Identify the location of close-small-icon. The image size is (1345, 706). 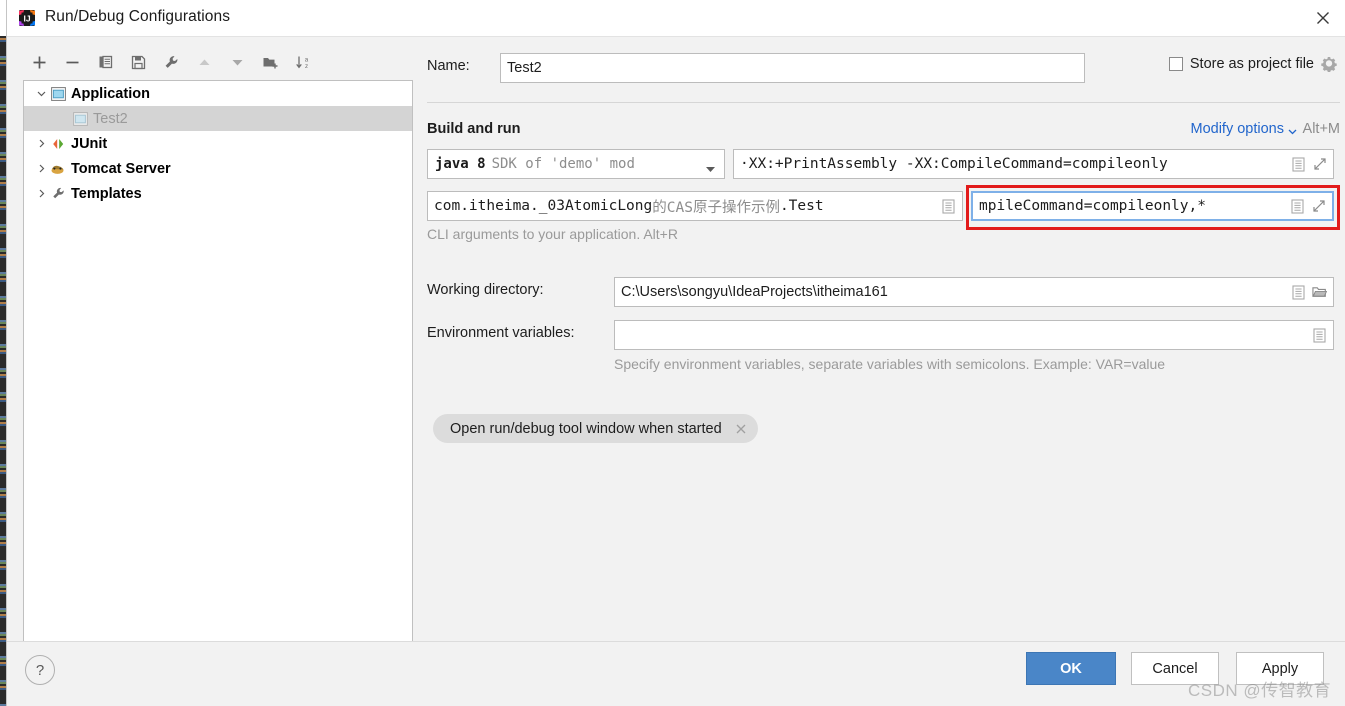
(741, 429).